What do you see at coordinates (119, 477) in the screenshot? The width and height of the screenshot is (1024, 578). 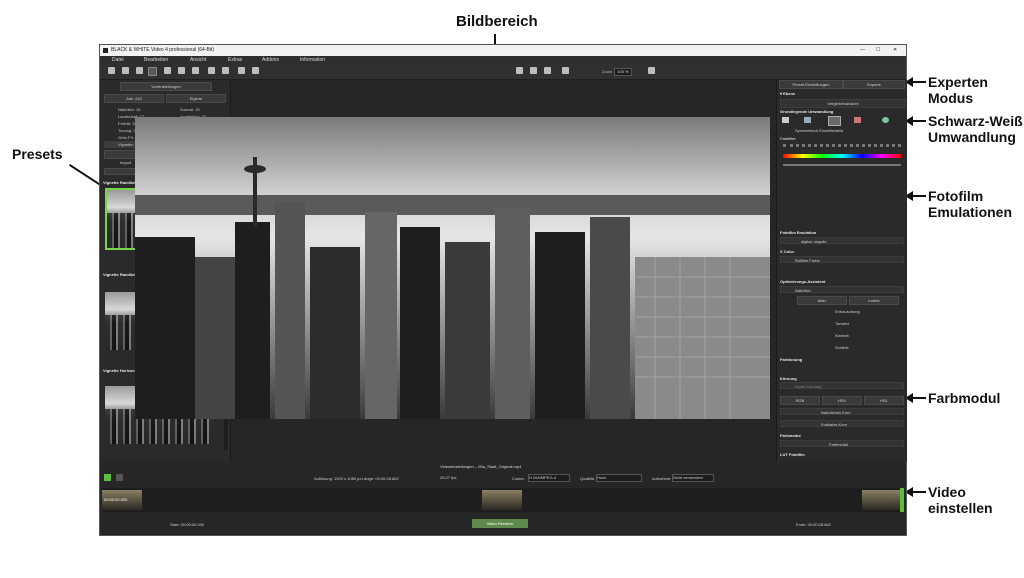 I see `step-icon` at bounding box center [119, 477].